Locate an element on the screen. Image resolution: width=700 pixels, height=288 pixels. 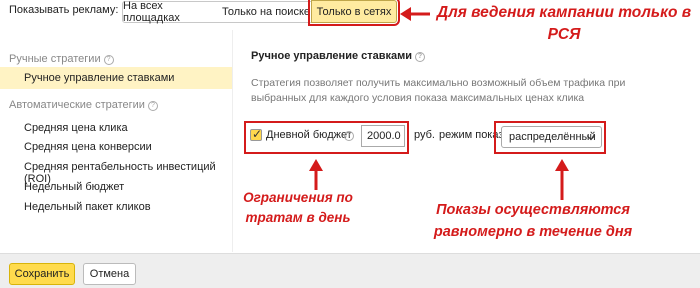
top-arrow-icon is located at coordinates (415, 14).